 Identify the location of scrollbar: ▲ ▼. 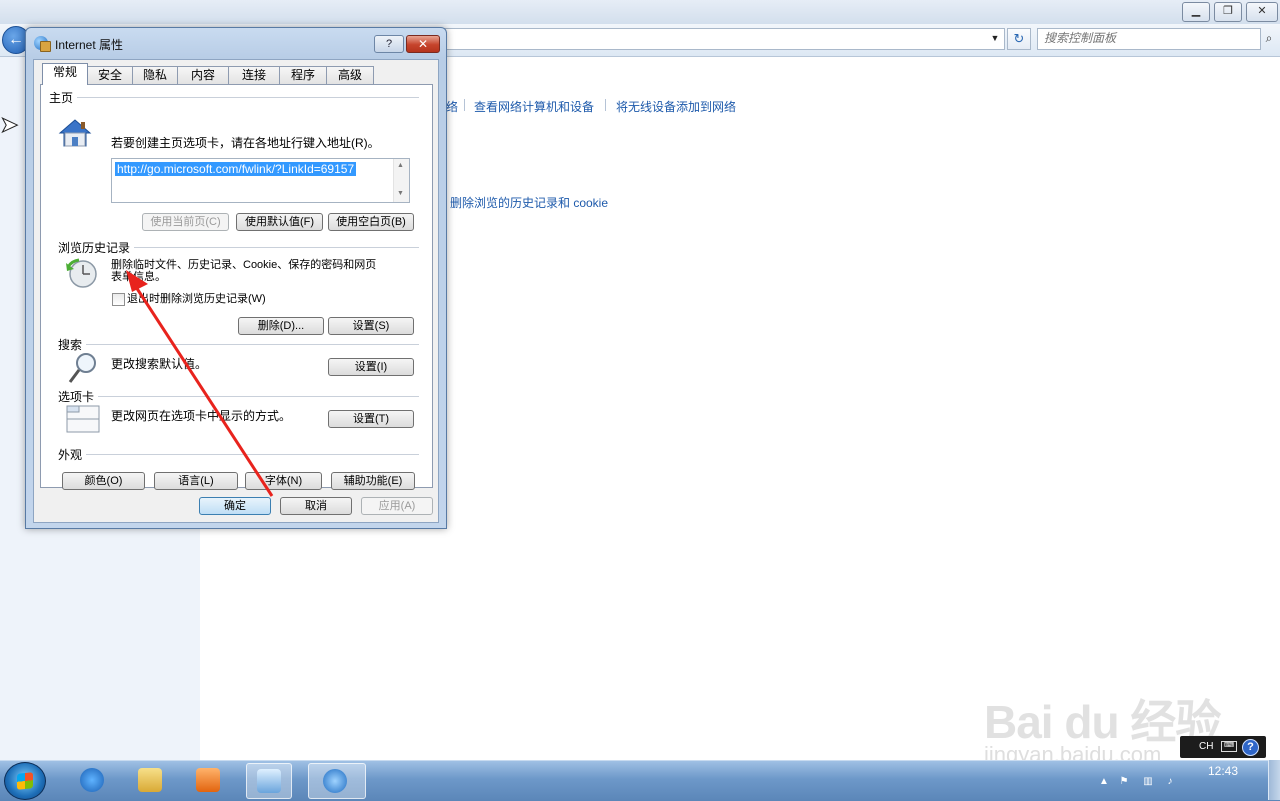
(401, 180).